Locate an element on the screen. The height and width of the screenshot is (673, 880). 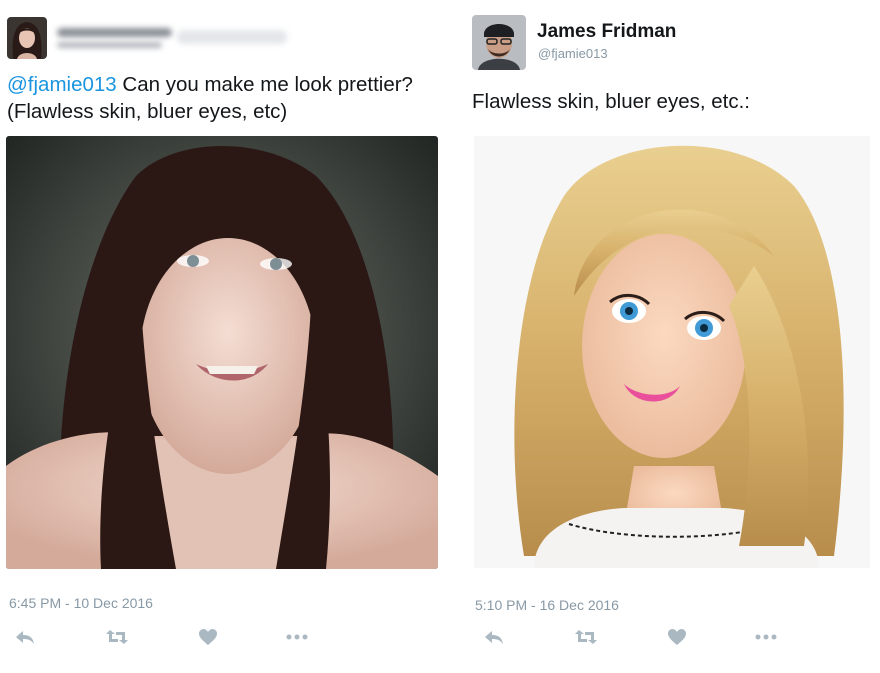
mention-link: @fjamie013 is located at coordinates (62, 84).